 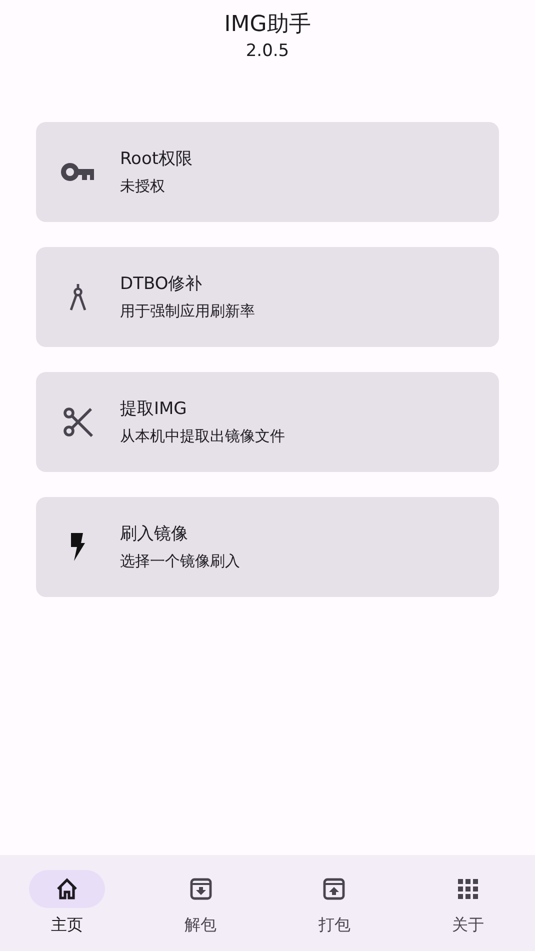 What do you see at coordinates (334, 889) in the screenshot?
I see `archive-up-icon` at bounding box center [334, 889].